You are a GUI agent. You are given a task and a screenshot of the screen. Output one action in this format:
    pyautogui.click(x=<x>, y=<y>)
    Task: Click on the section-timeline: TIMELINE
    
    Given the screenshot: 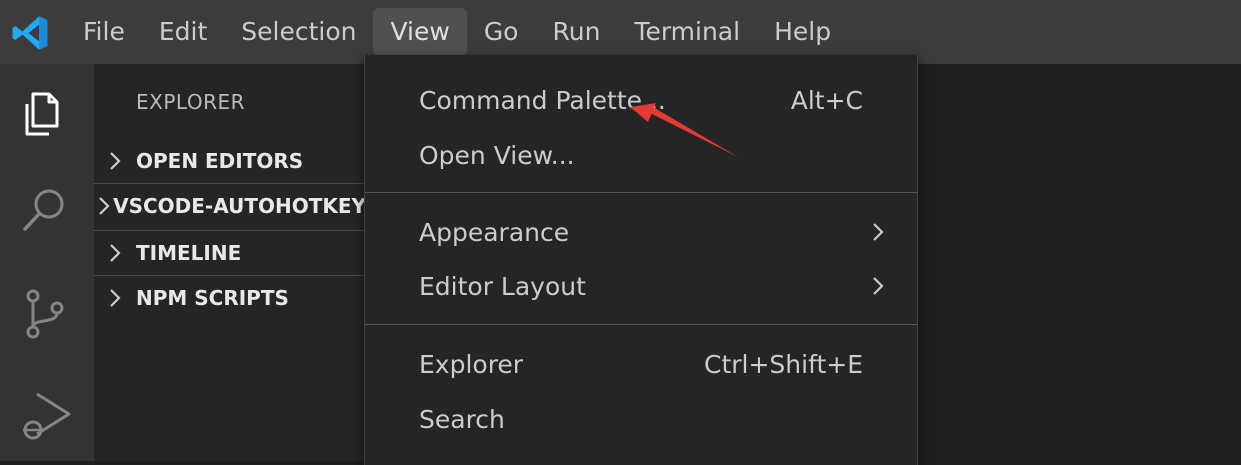 What is the action you would take?
    pyautogui.click(x=230, y=252)
    